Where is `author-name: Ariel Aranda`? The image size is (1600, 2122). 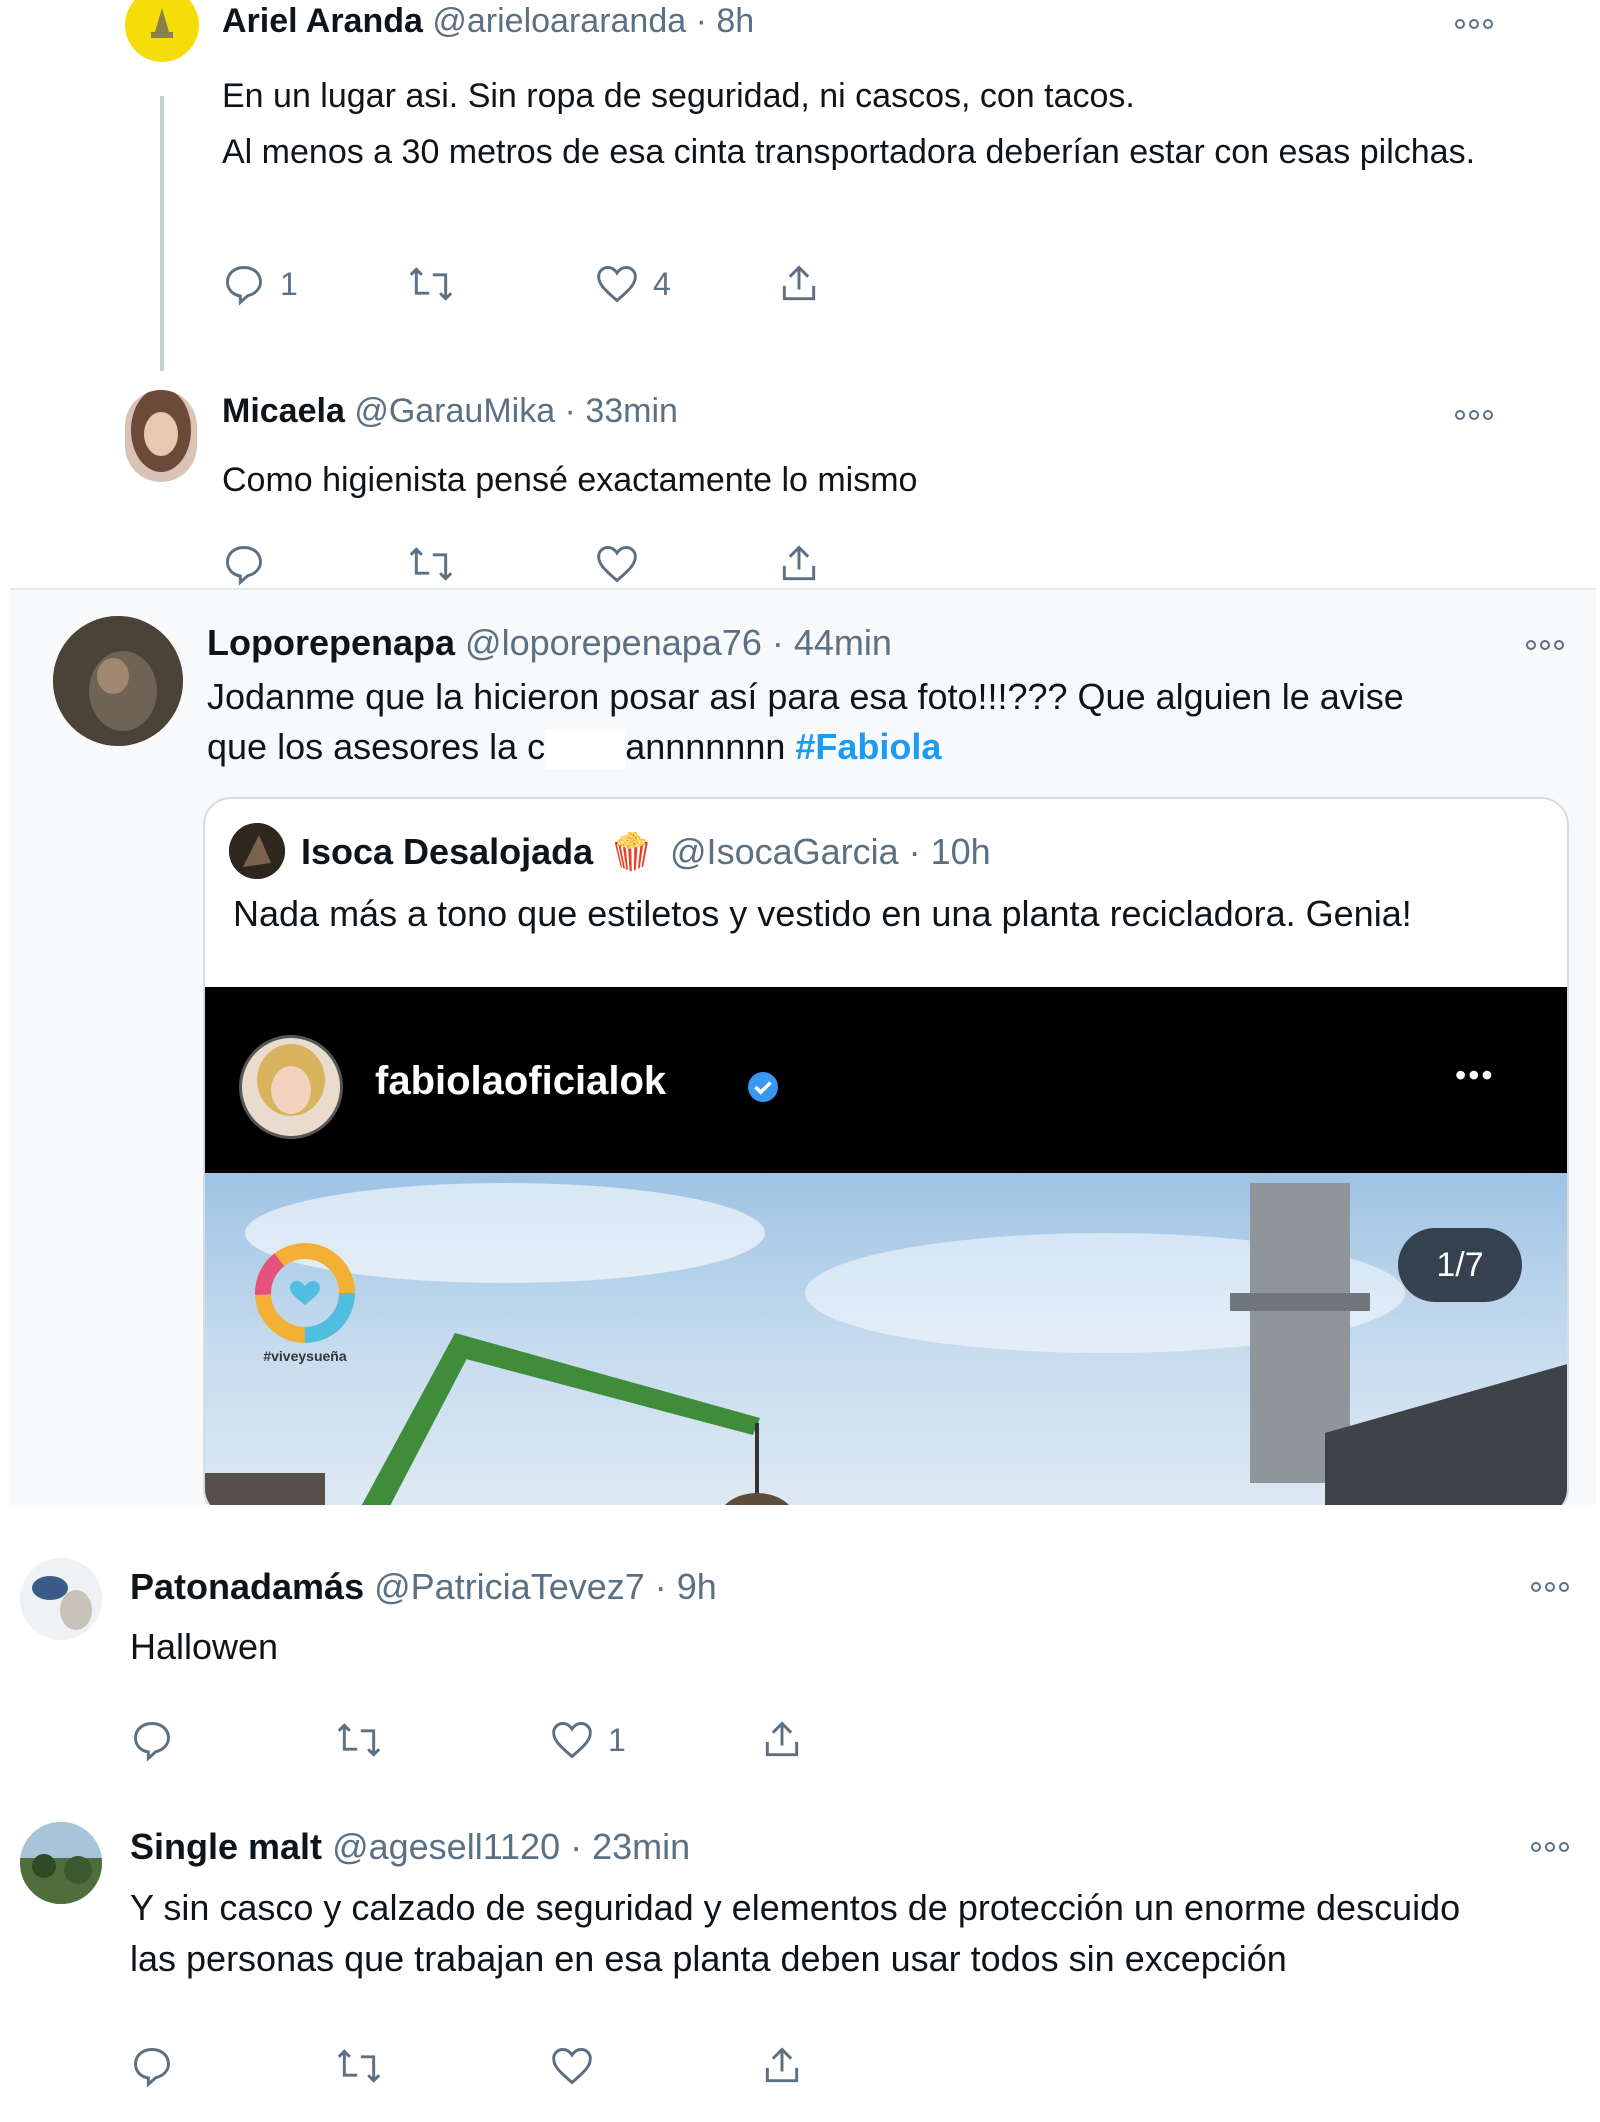
author-name: Ariel Aranda is located at coordinates (322, 21).